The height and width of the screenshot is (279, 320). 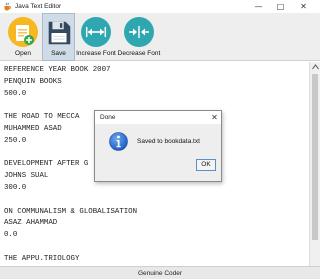 What do you see at coordinates (15, 93) in the screenshot?
I see `editor-line: 500.0` at bounding box center [15, 93].